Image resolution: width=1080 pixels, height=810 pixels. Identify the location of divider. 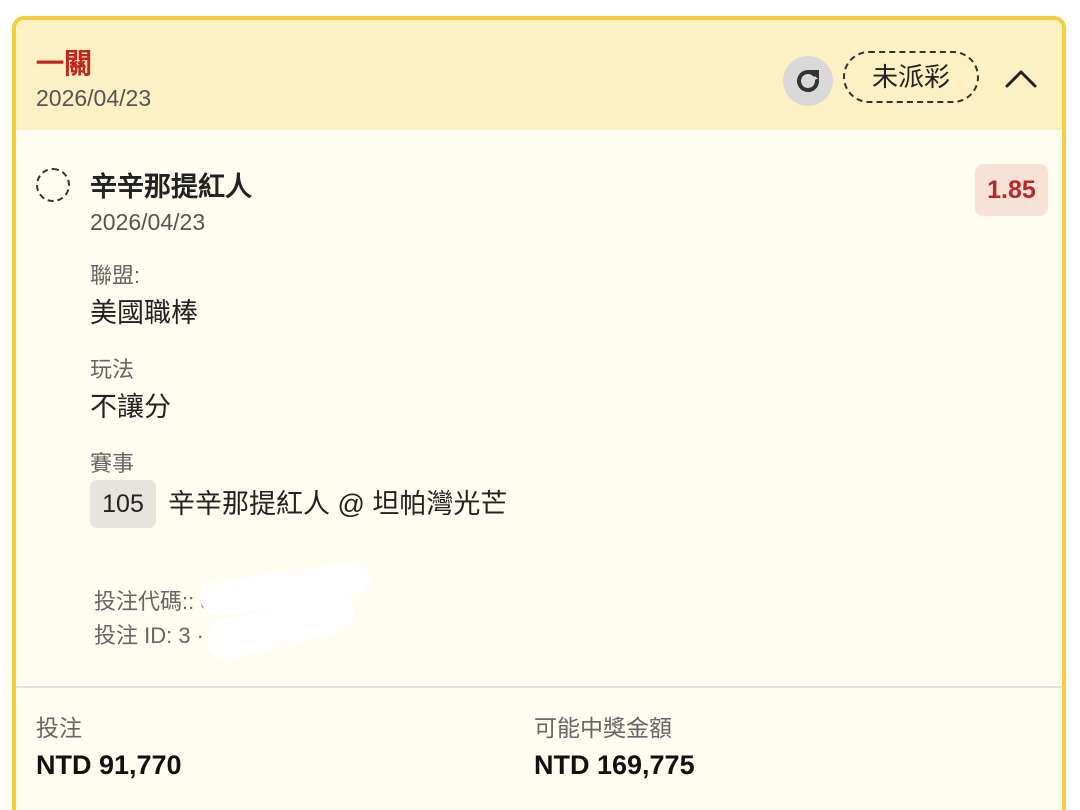
(539, 687).